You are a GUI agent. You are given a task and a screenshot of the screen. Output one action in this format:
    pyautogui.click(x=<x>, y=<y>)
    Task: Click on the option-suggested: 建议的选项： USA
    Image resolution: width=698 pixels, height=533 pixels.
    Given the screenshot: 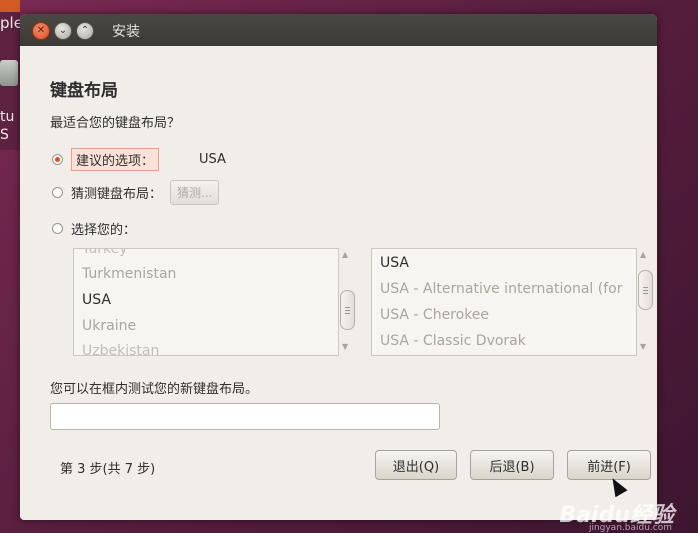 What is the action you would take?
    pyautogui.click(x=139, y=159)
    